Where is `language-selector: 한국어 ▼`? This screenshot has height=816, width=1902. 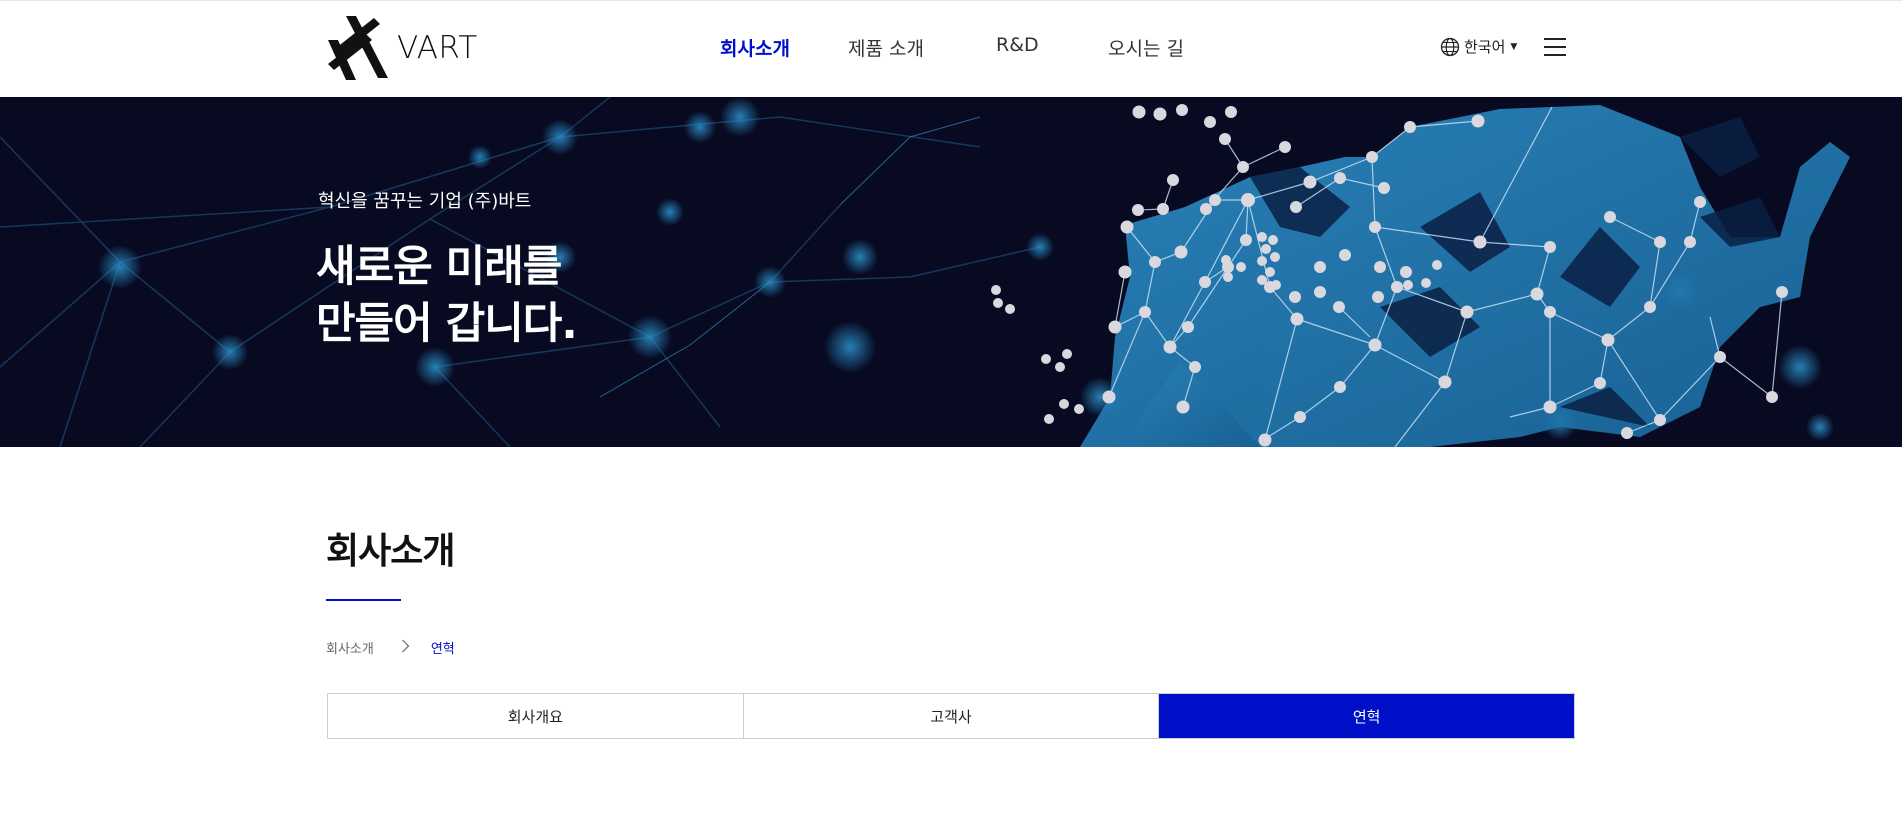 language-selector: 한국어 ▼ is located at coordinates (1478, 46).